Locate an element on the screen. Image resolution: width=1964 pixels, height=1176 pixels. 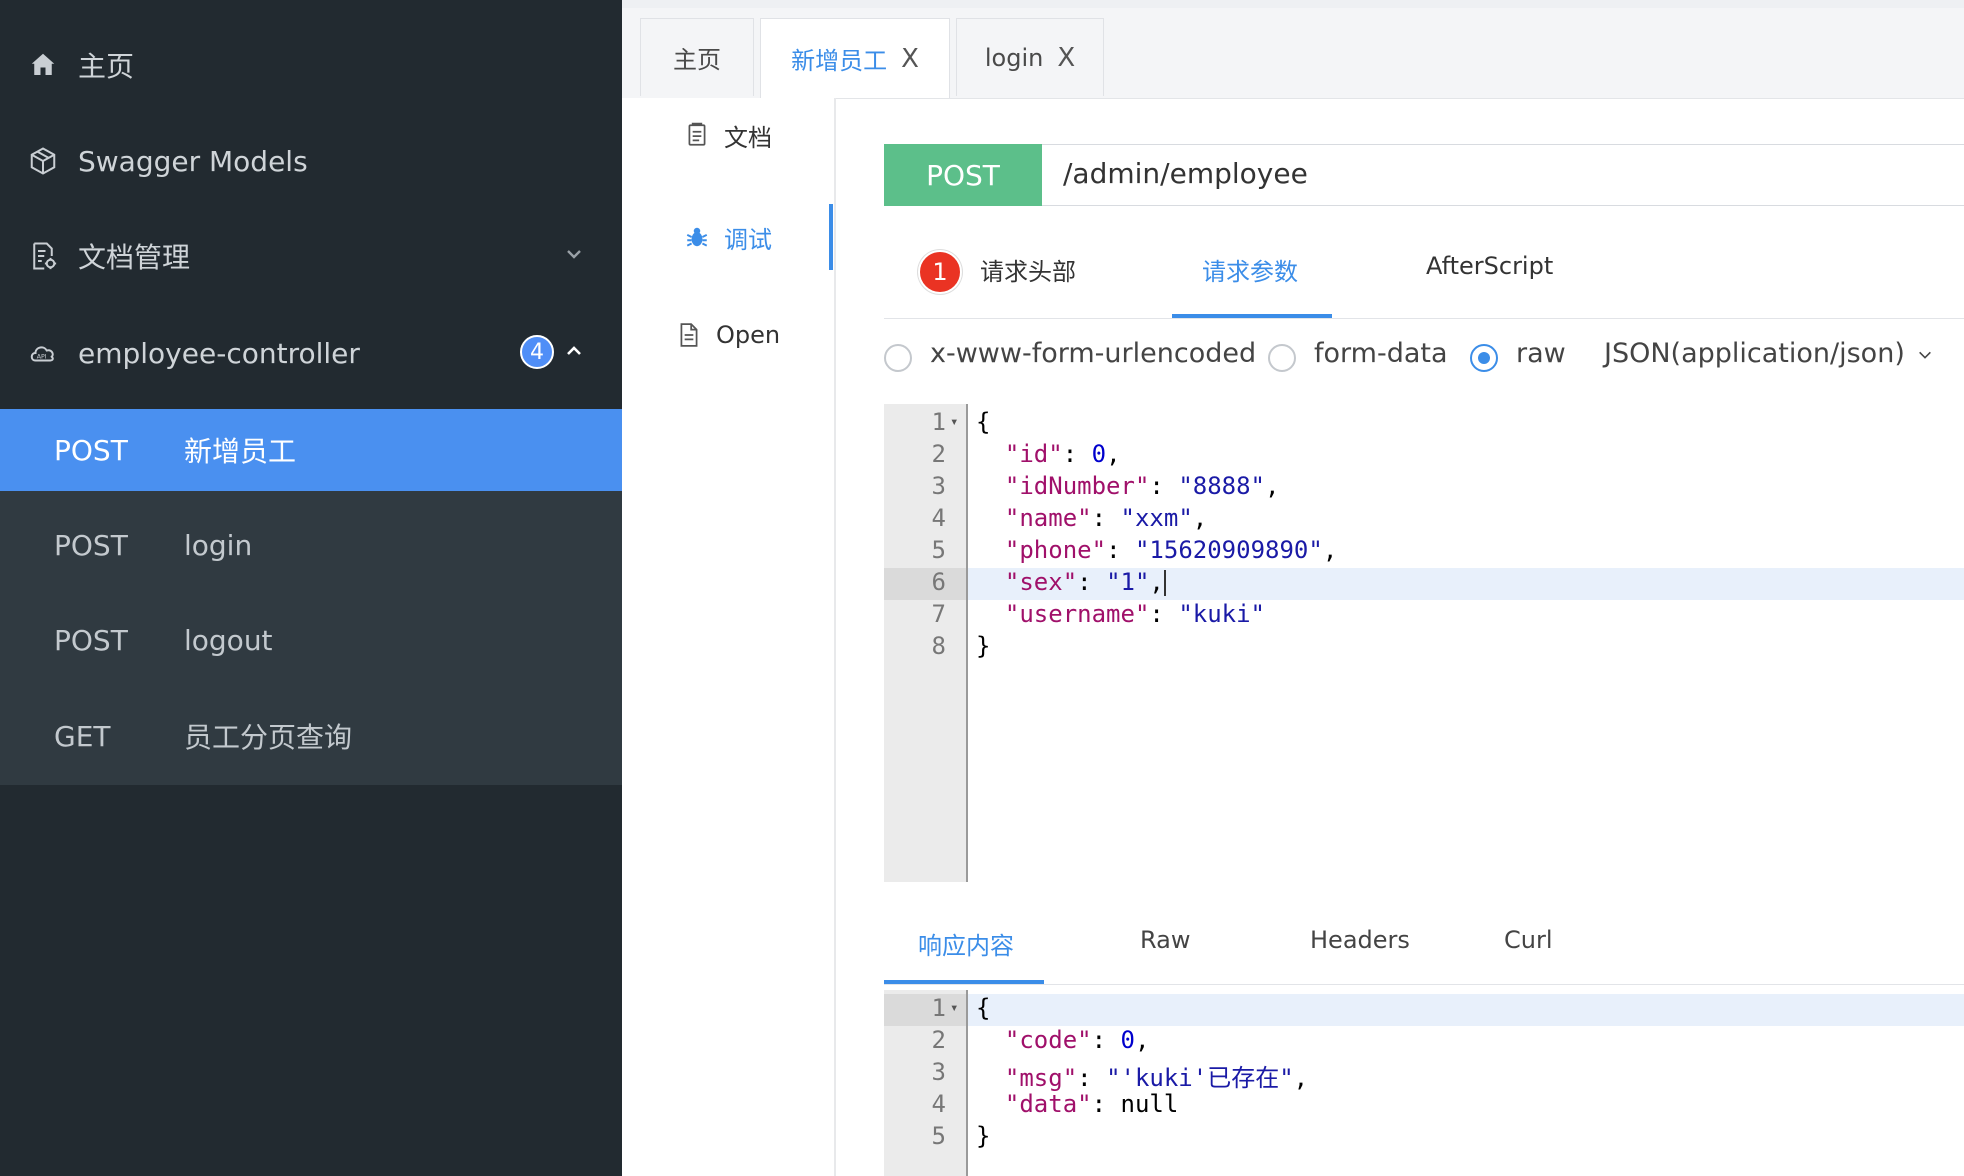
method-button: POST is located at coordinates (963, 175).